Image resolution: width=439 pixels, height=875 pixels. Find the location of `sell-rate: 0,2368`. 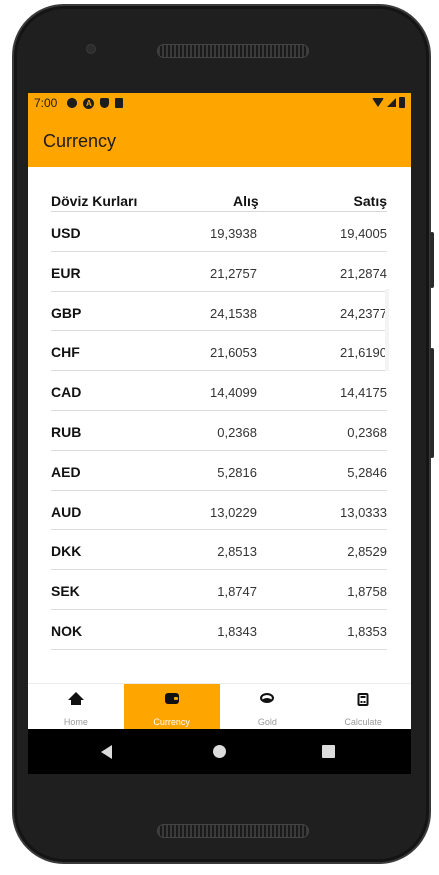

sell-rate: 0,2368 is located at coordinates (367, 432).